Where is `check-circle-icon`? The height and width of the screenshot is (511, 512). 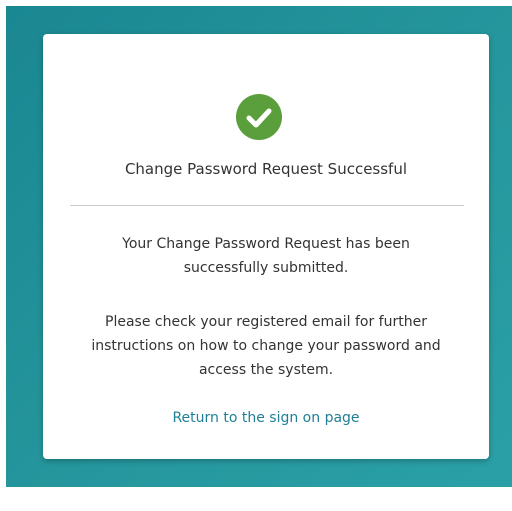 check-circle-icon is located at coordinates (259, 117).